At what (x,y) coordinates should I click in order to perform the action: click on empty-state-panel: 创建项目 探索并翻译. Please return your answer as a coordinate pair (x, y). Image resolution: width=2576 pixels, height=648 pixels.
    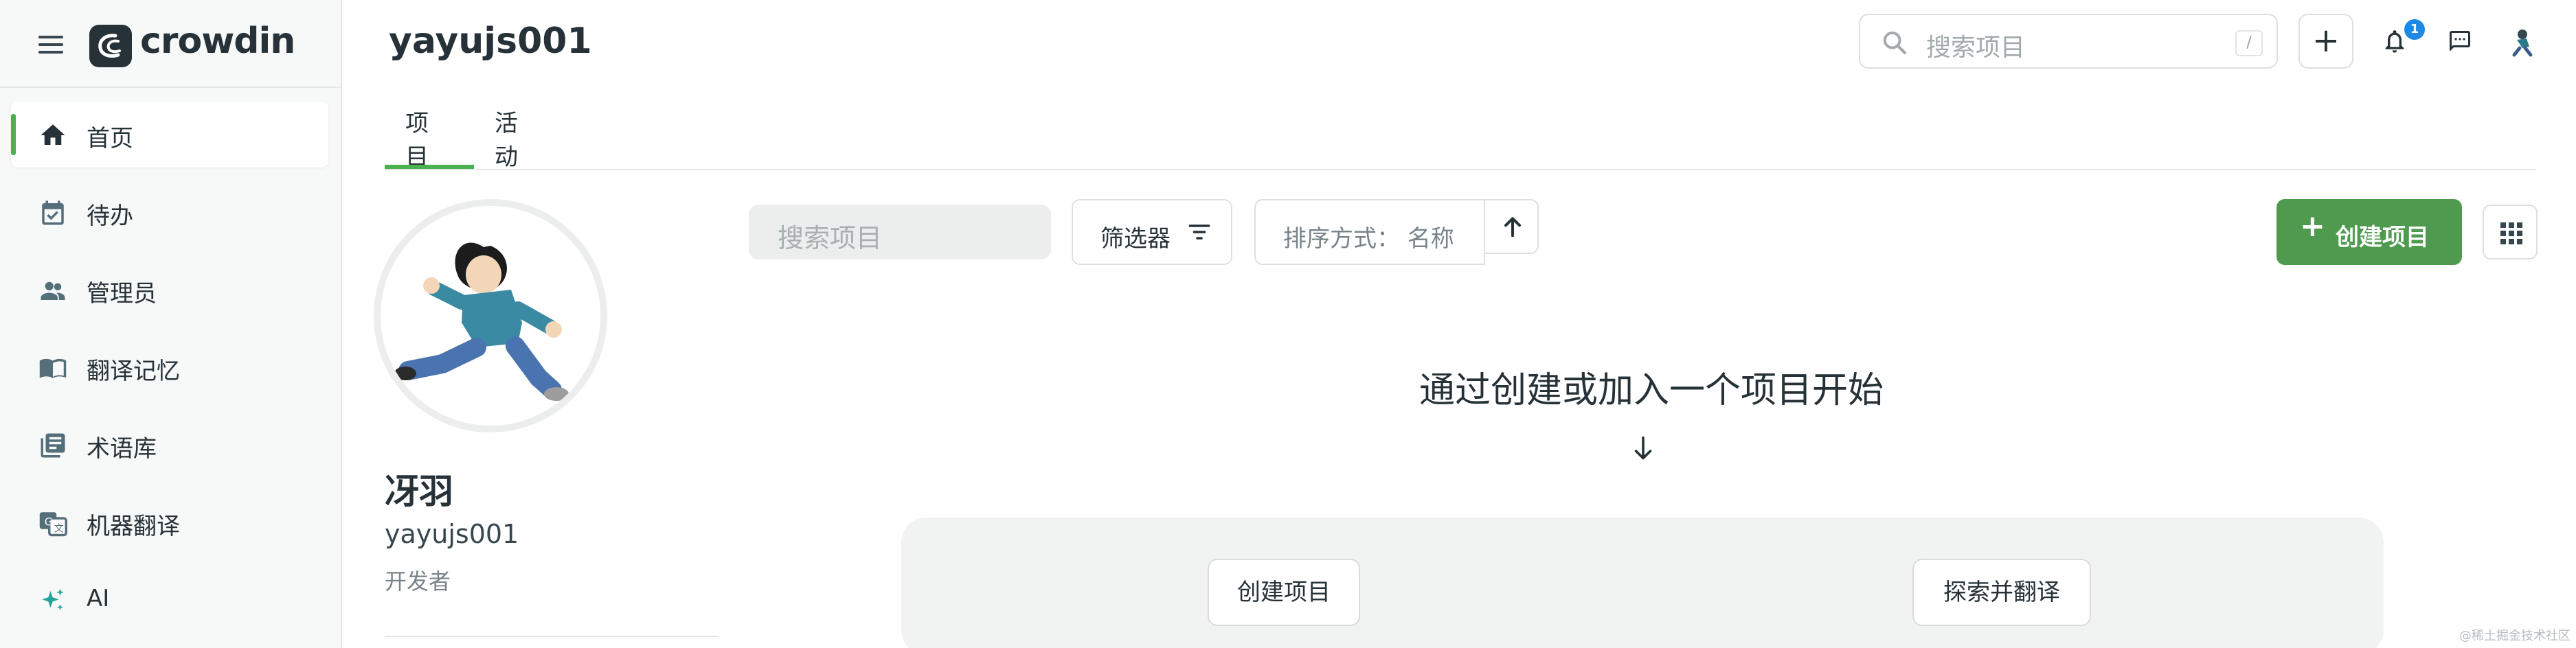
    Looking at the image, I should click on (1642, 583).